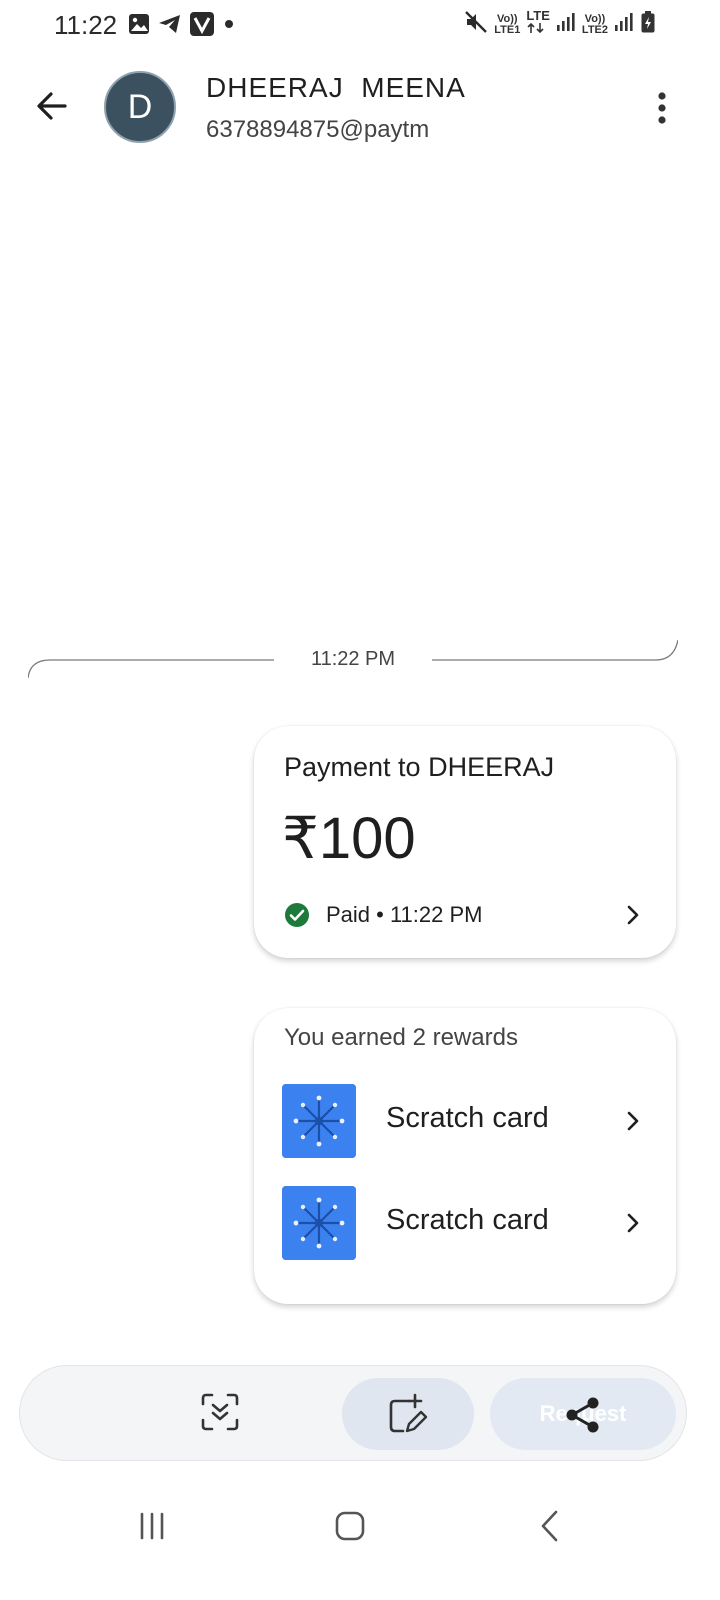 The image size is (720, 1600). I want to click on add-note-button, so click(408, 1414).